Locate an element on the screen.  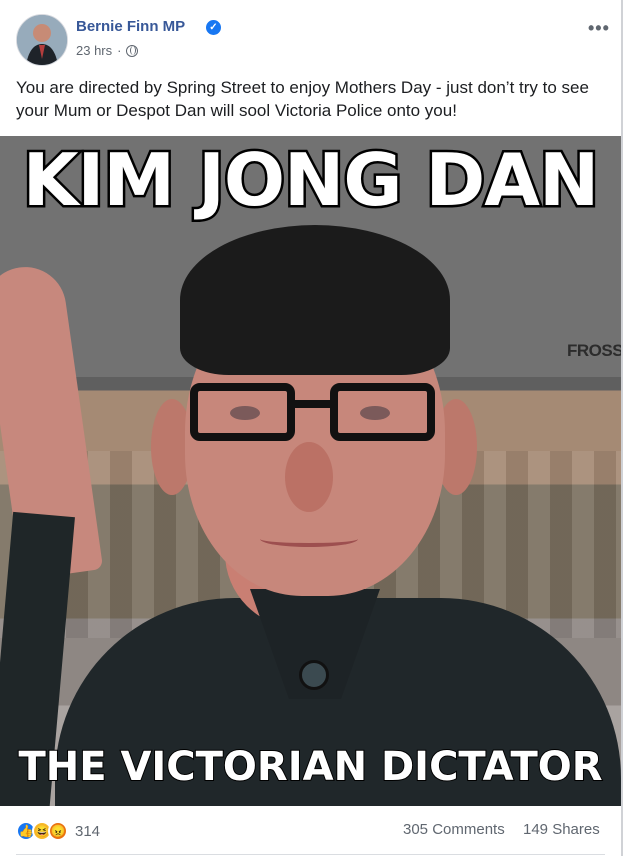
post-header: Bernie Finn MP ✓ 23 hrs · ••• is located at coordinates (310, 36).